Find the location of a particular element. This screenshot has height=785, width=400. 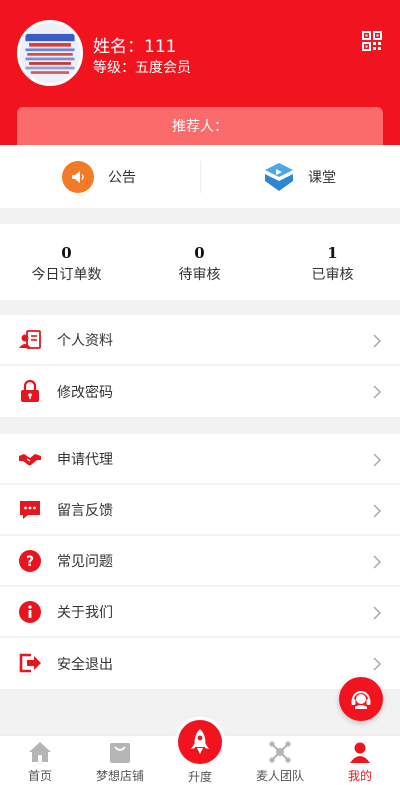

tab-mine: 我的 is located at coordinates (360, 760).